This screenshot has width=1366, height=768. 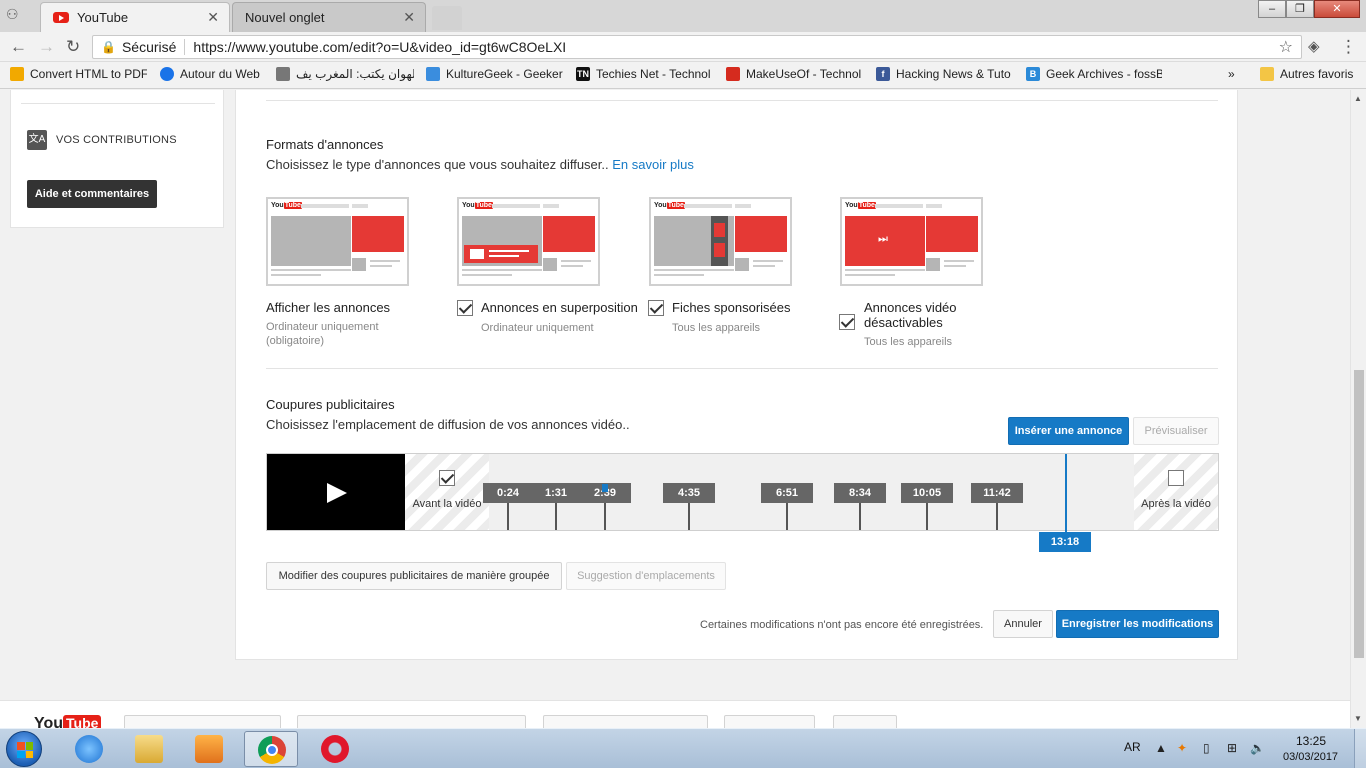 What do you see at coordinates (1132, 747) in the screenshot?
I see `language-indicator: AR` at bounding box center [1132, 747].